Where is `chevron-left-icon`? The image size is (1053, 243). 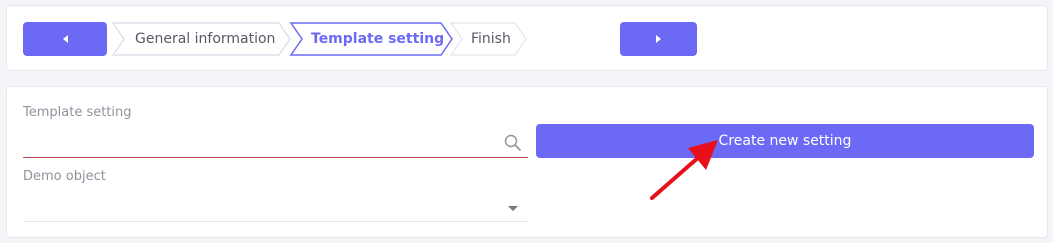 chevron-left-icon is located at coordinates (65, 39).